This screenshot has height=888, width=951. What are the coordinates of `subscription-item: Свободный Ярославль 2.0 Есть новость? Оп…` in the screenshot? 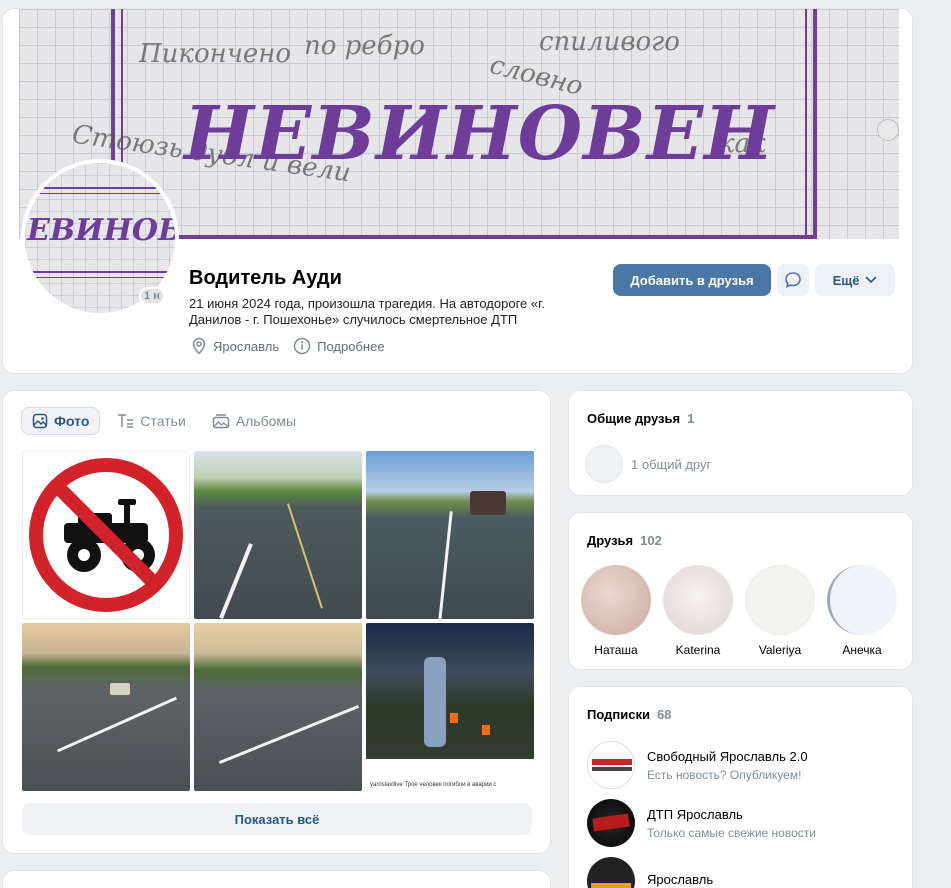 It's located at (697, 765).